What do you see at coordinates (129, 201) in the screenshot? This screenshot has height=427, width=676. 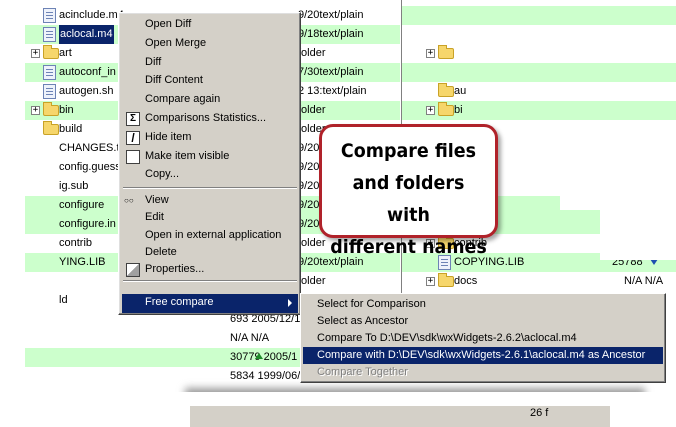 I see `glasses-icon: ○○` at bounding box center [129, 201].